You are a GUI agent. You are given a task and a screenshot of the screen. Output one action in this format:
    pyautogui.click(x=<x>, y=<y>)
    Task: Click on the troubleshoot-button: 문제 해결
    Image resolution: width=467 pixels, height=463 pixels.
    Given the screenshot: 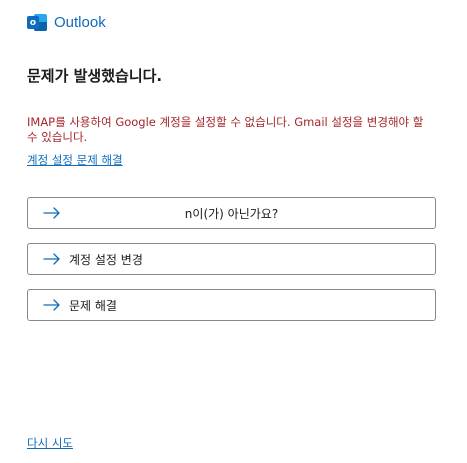 What is the action you would take?
    pyautogui.click(x=231, y=305)
    